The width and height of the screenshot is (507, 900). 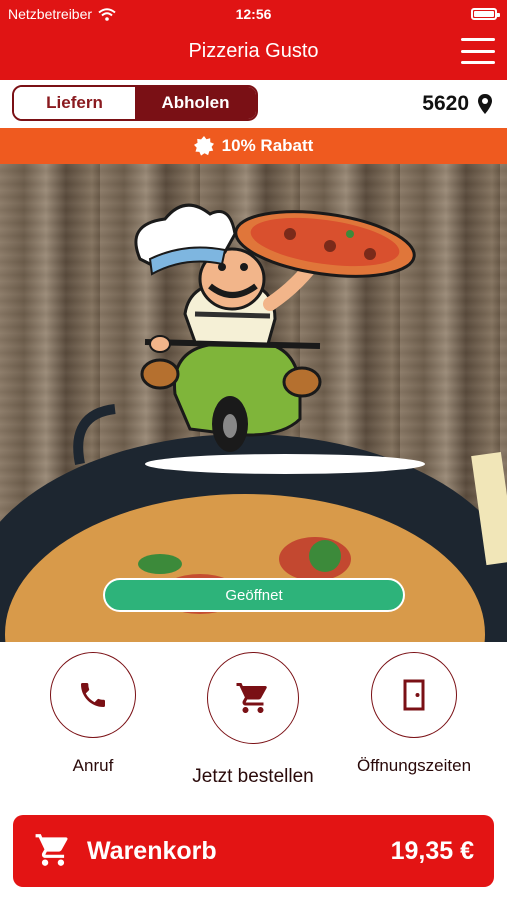 I want to click on call-label: Anruf, so click(x=93, y=765).